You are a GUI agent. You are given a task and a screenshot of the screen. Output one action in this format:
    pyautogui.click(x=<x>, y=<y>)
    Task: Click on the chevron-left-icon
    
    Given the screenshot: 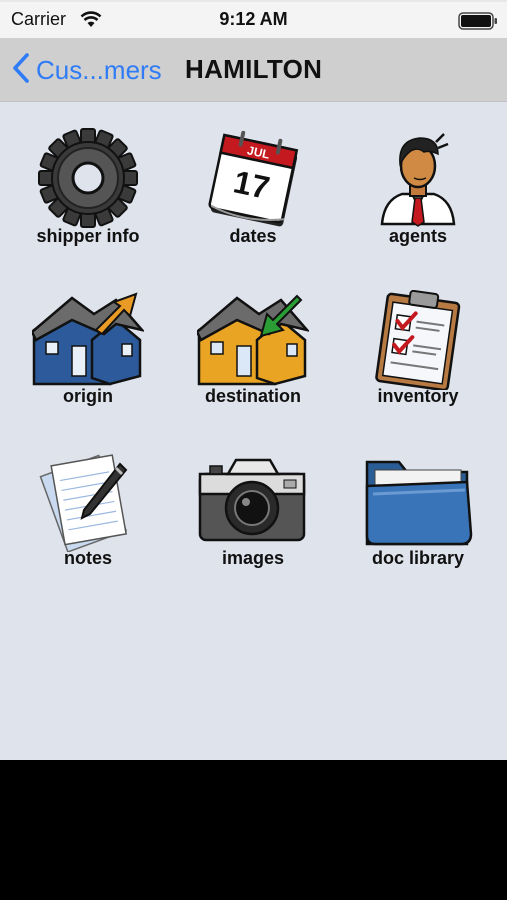 What is the action you would take?
    pyautogui.click(x=21, y=70)
    